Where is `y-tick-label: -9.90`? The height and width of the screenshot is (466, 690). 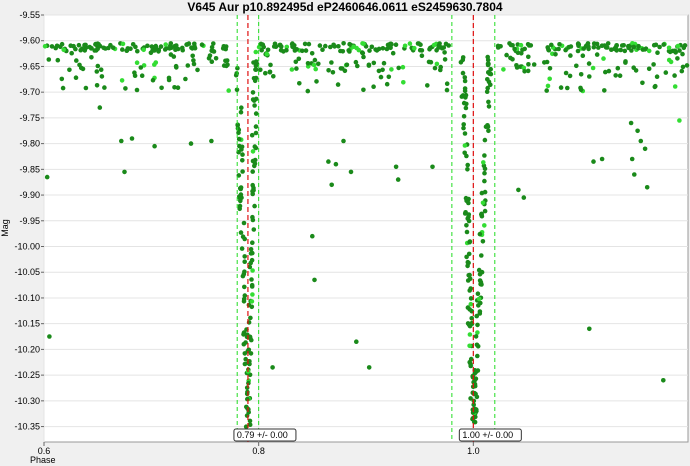 y-tick-label: -9.90 is located at coordinates (29, 195).